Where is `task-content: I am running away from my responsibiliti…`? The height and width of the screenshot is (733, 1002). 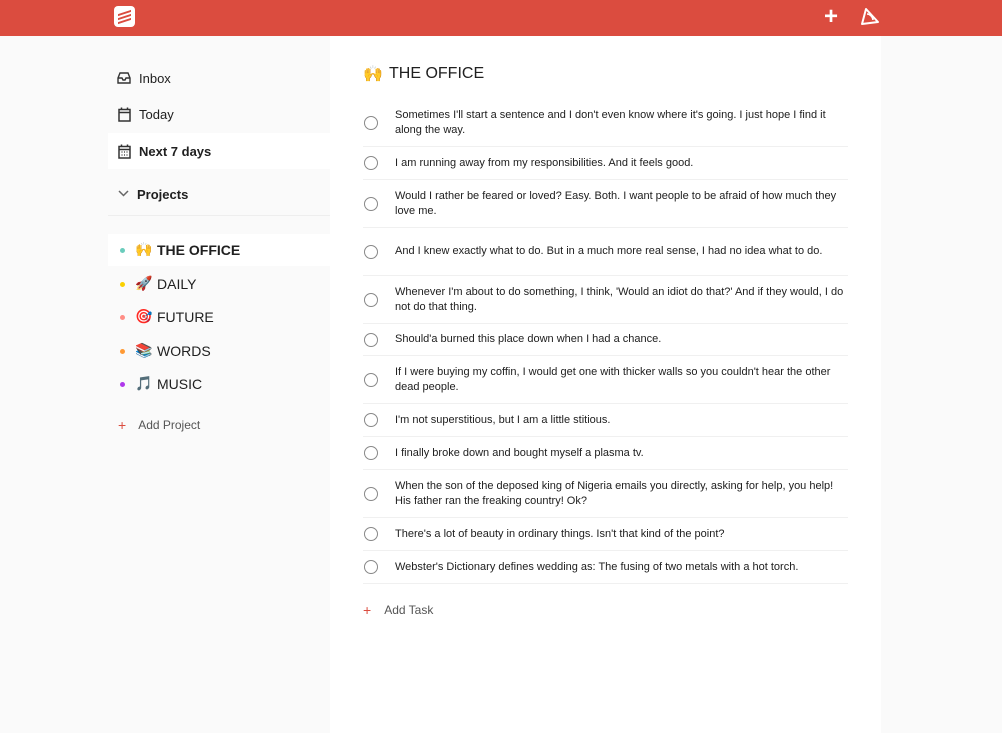
task-content: I am running away from my responsibiliti… is located at coordinates (620, 163).